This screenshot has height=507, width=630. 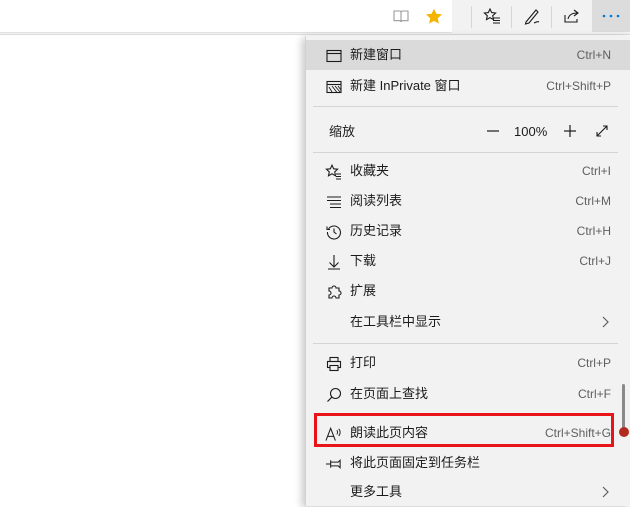 What do you see at coordinates (596, 171) in the screenshot?
I see `shortcut-label: Ctrl+I` at bounding box center [596, 171].